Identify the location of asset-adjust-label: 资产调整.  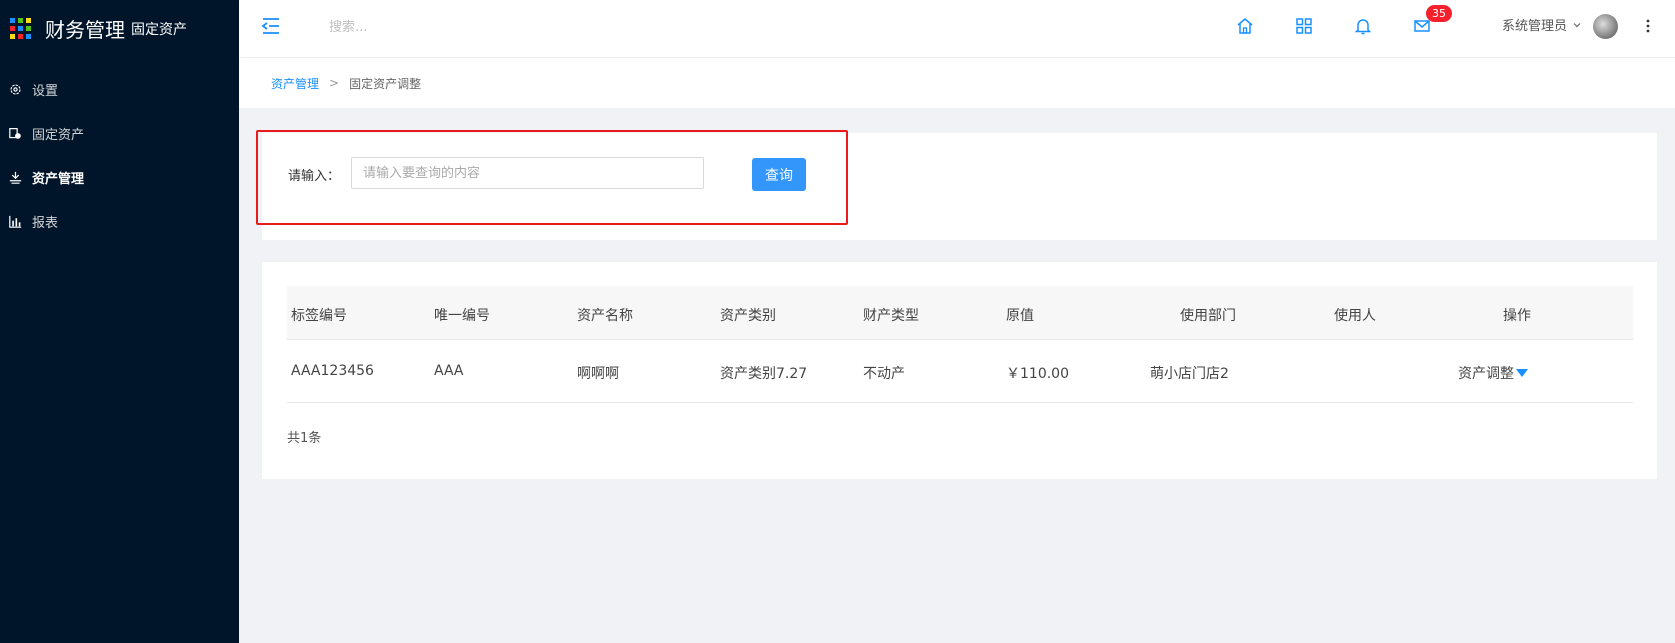
(1486, 374).